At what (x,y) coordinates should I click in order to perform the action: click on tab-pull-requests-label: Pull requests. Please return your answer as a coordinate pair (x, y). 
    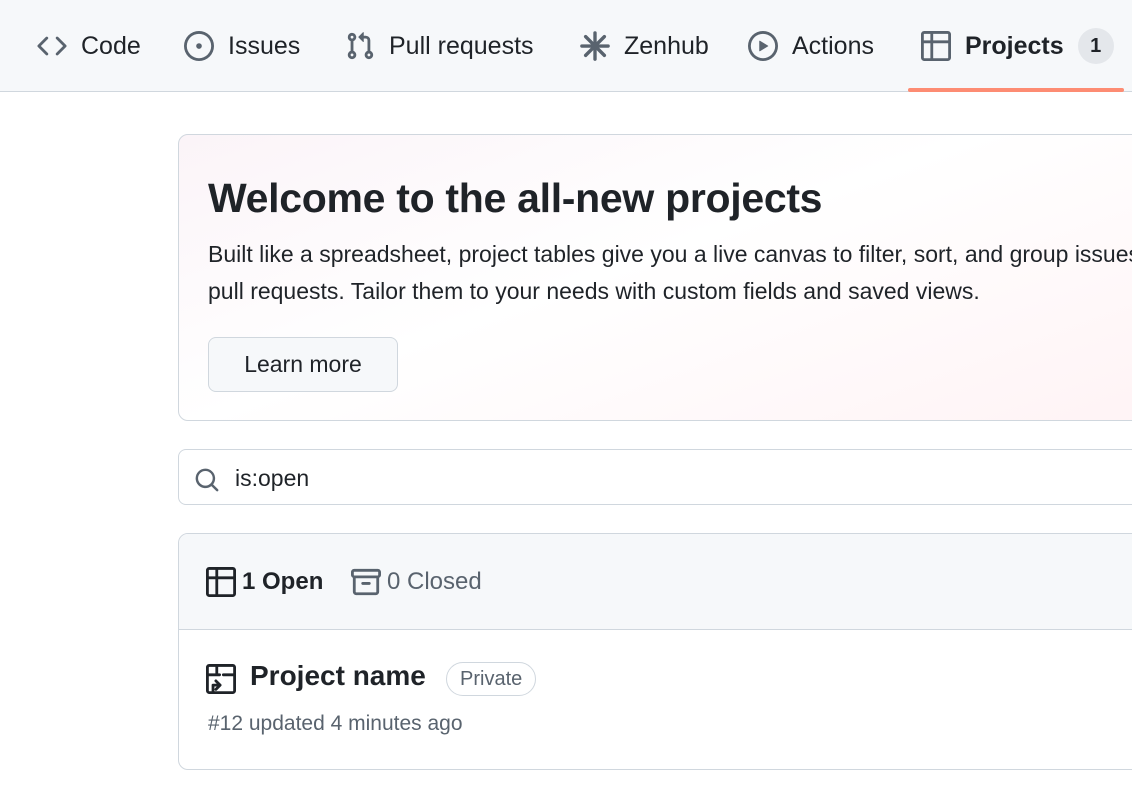
    Looking at the image, I should click on (461, 45).